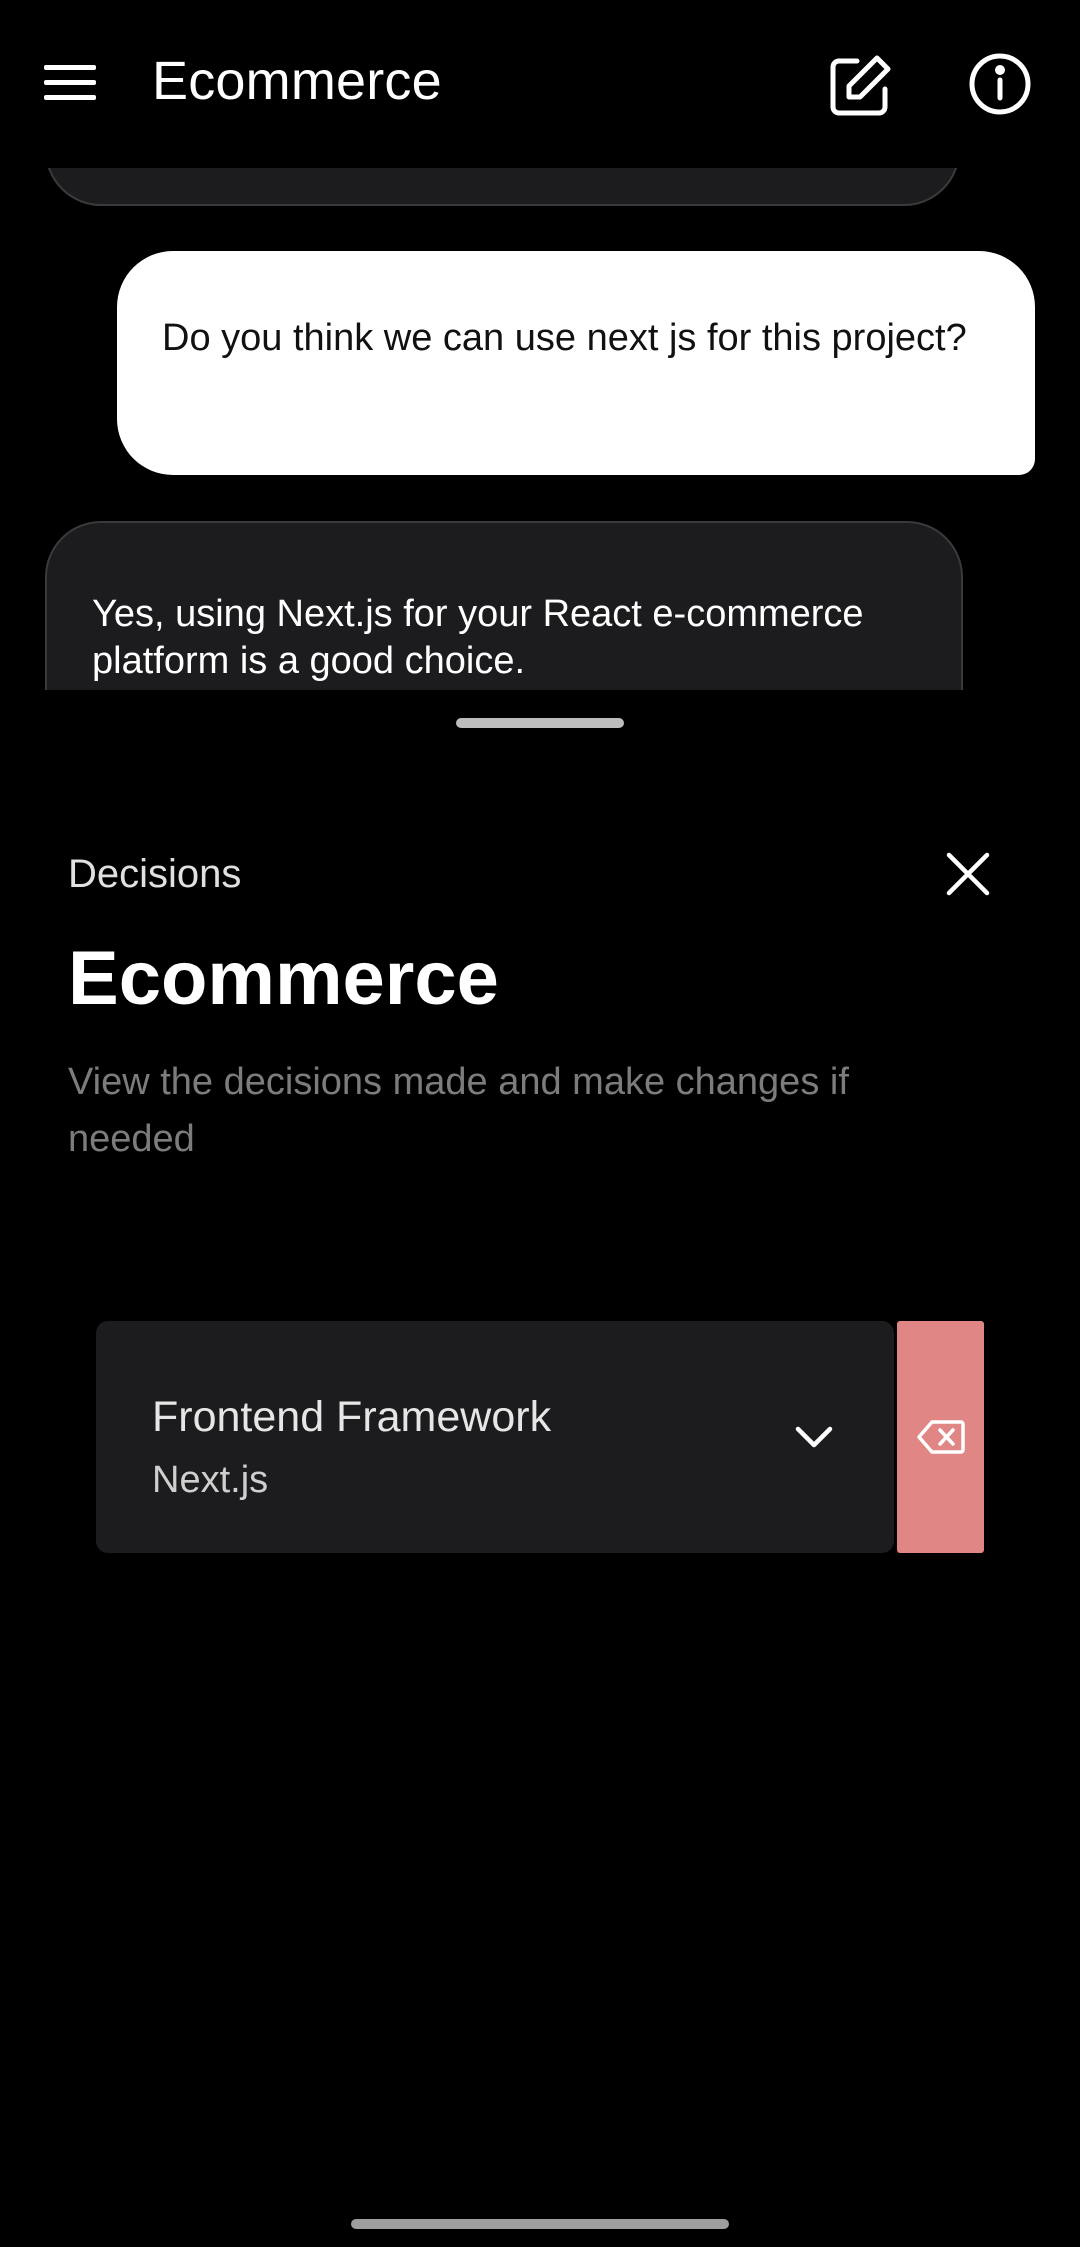 The width and height of the screenshot is (1080, 2247). What do you see at coordinates (155, 874) in the screenshot?
I see `sheet-label: Decisions` at bounding box center [155, 874].